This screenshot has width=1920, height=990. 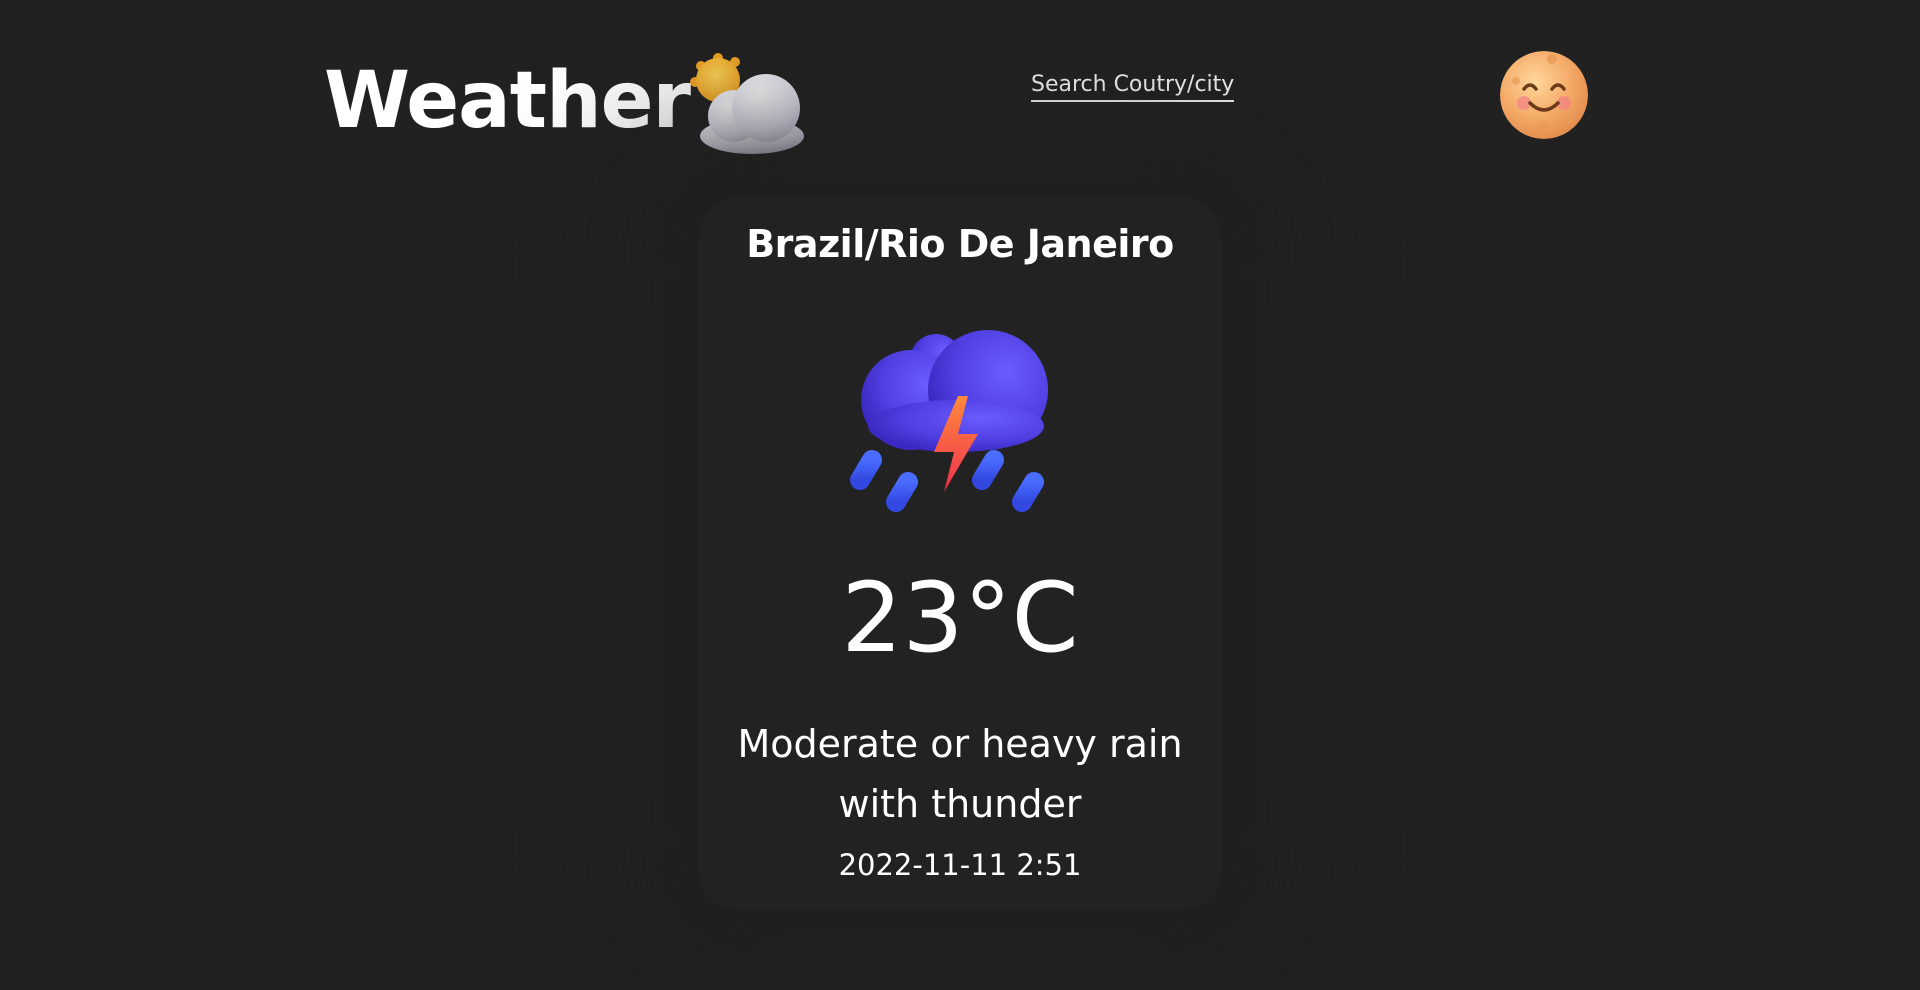 I want to click on sun-behind-cloud-icon, so click(x=746, y=103).